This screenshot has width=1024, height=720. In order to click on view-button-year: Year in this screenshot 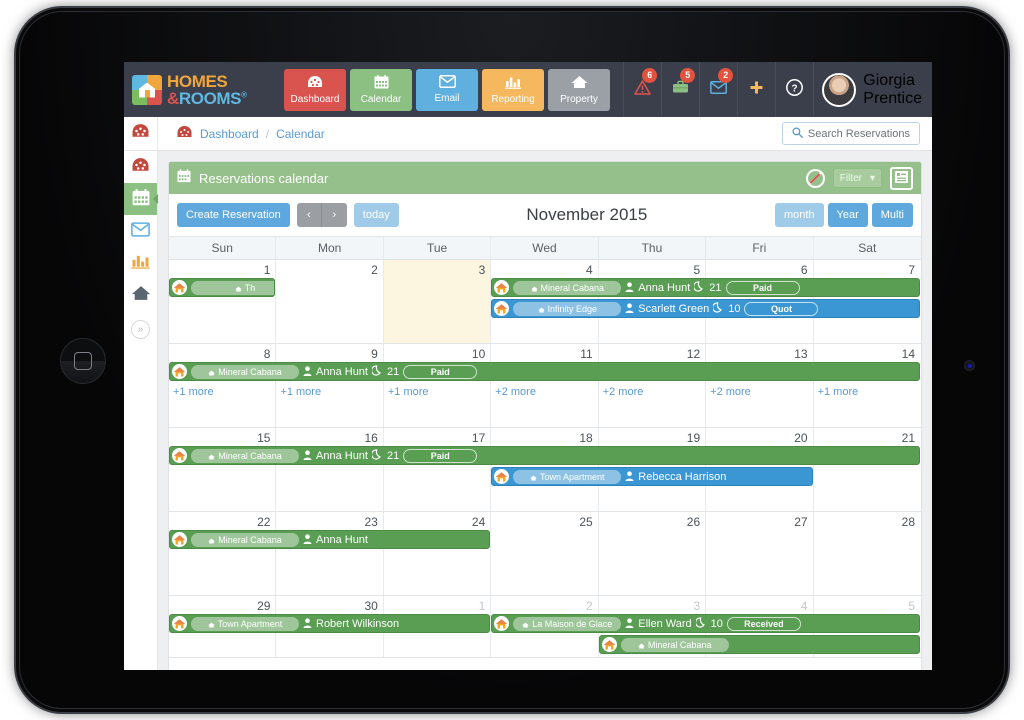, I will do `click(847, 215)`.